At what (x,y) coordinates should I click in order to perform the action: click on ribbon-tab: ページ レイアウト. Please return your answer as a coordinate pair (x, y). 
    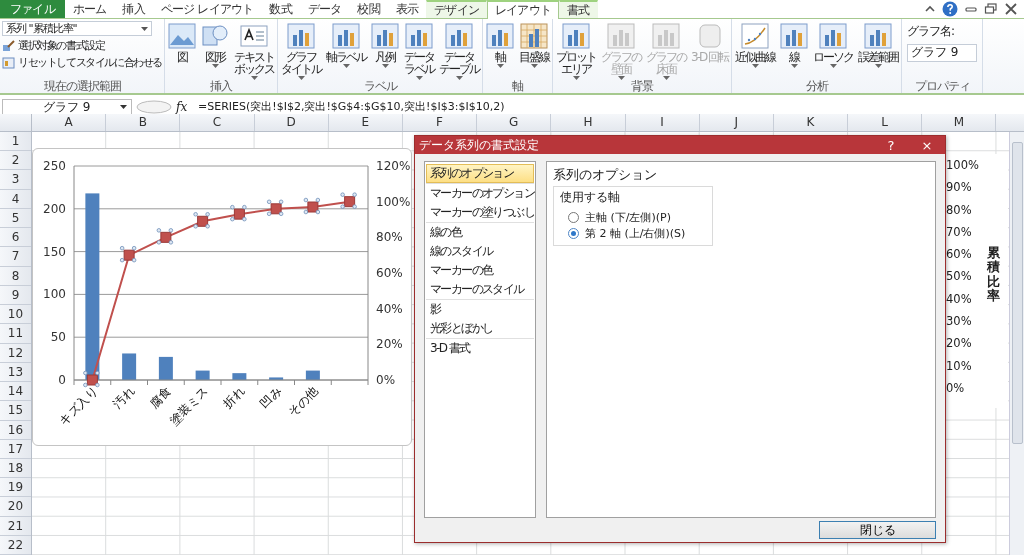
    Looking at the image, I should click on (207, 9).